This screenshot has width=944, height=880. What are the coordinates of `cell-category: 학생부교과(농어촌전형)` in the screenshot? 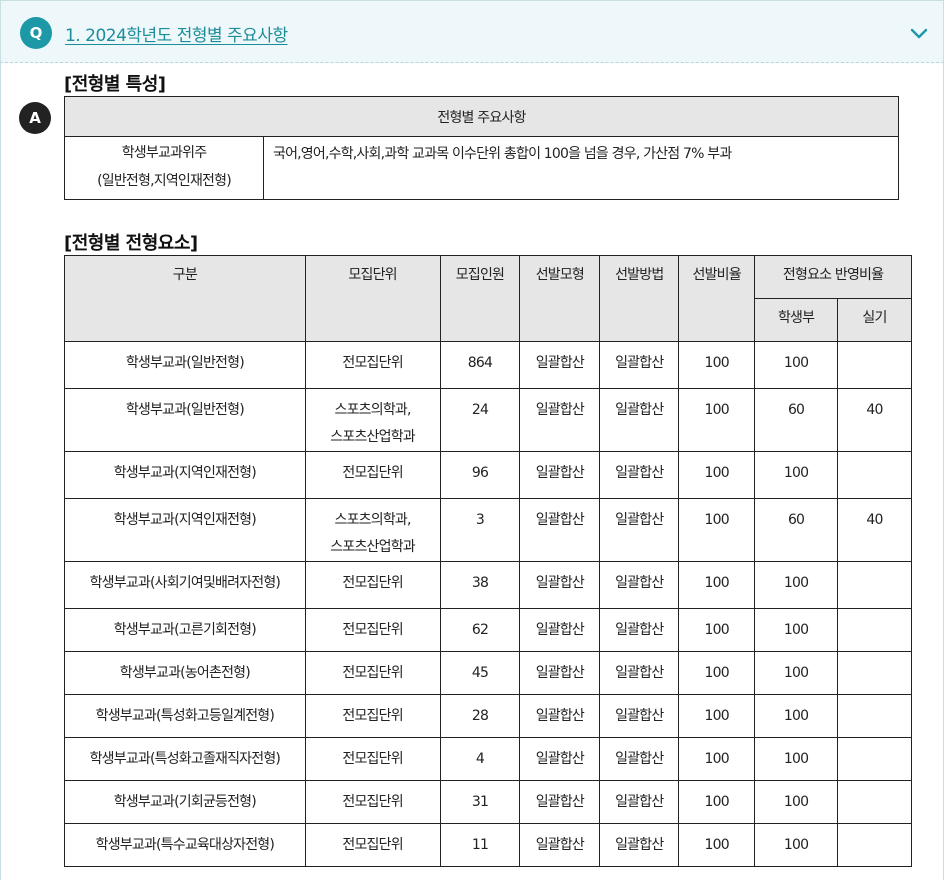 It's located at (185, 673).